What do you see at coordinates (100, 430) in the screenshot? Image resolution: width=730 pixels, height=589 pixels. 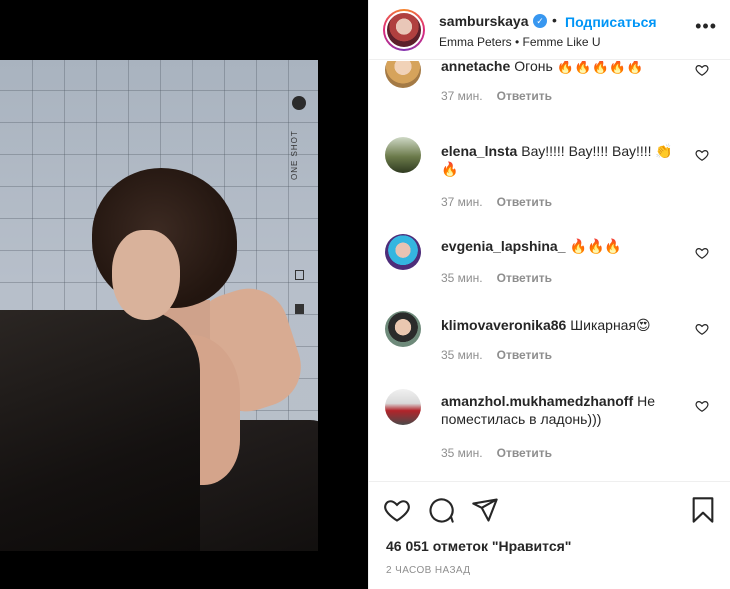 I see `photo-figure-jacket` at bounding box center [100, 430].